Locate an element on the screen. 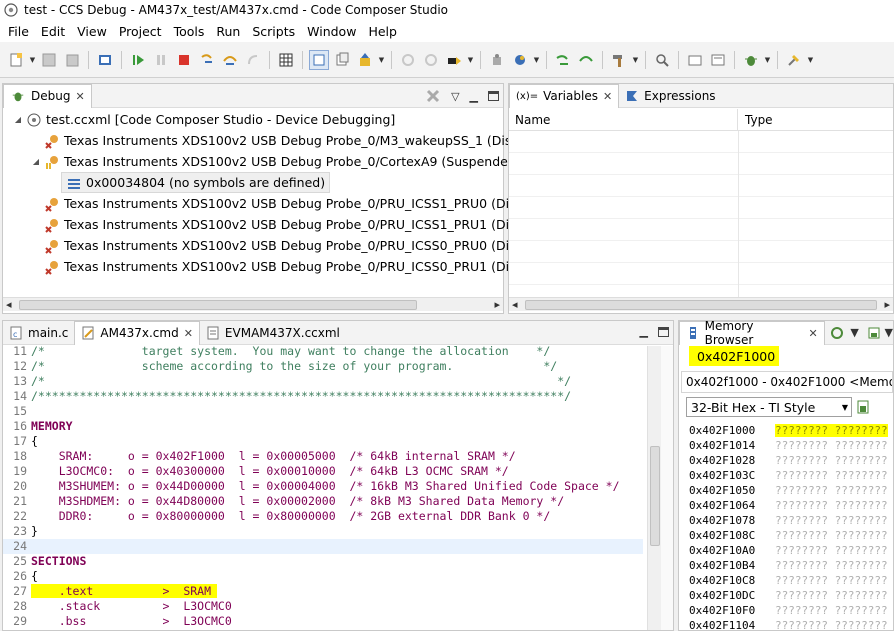 The height and width of the screenshot is (631, 894). save-icon is located at coordinates (49, 60).